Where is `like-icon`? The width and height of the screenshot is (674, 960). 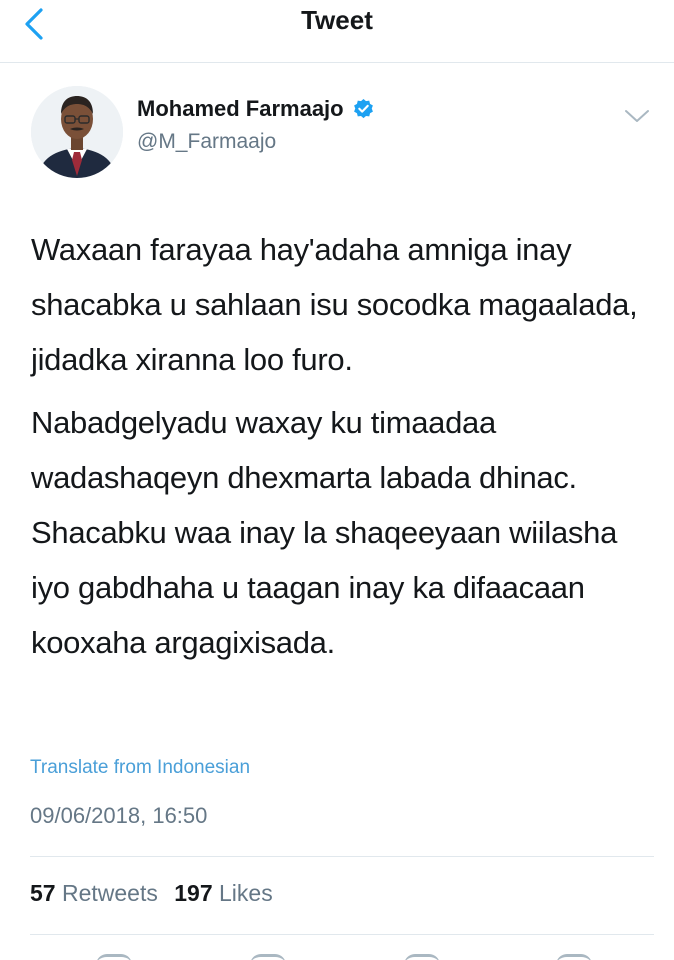
like-icon is located at coordinates (422, 957).